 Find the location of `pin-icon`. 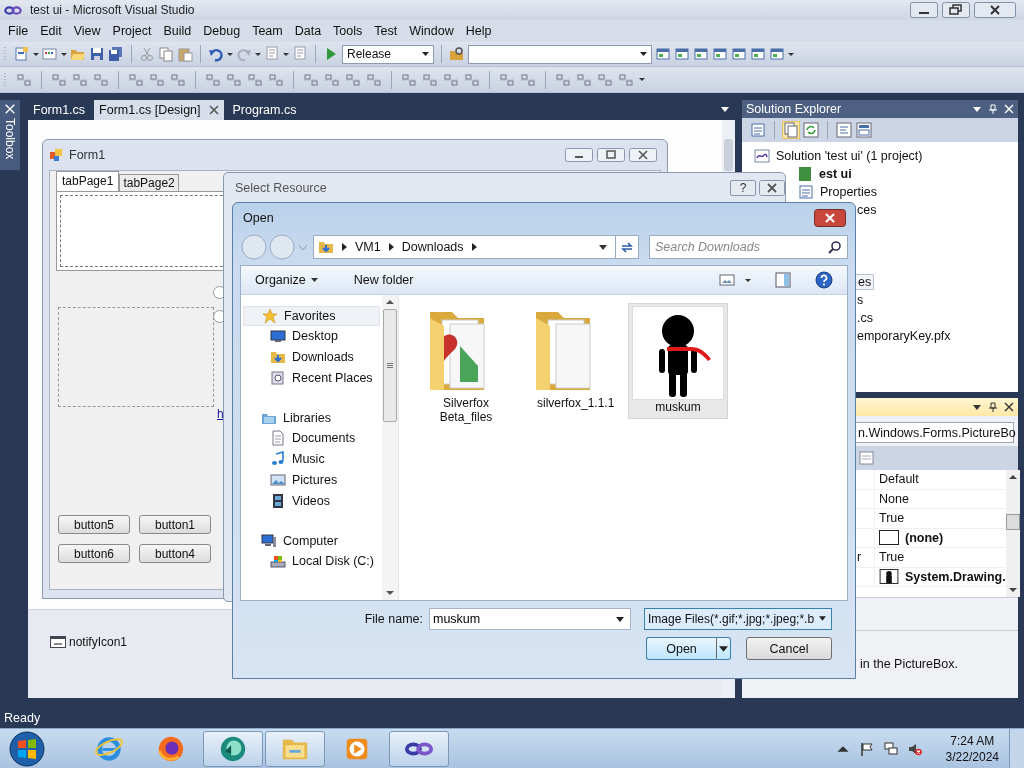

pin-icon is located at coordinates (993, 407).